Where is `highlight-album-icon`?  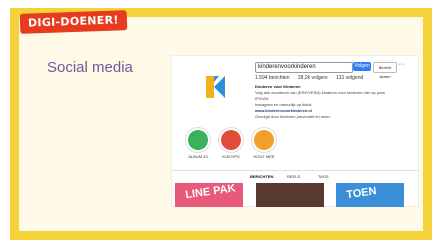
highlight-album-icon is located at coordinates (198, 140).